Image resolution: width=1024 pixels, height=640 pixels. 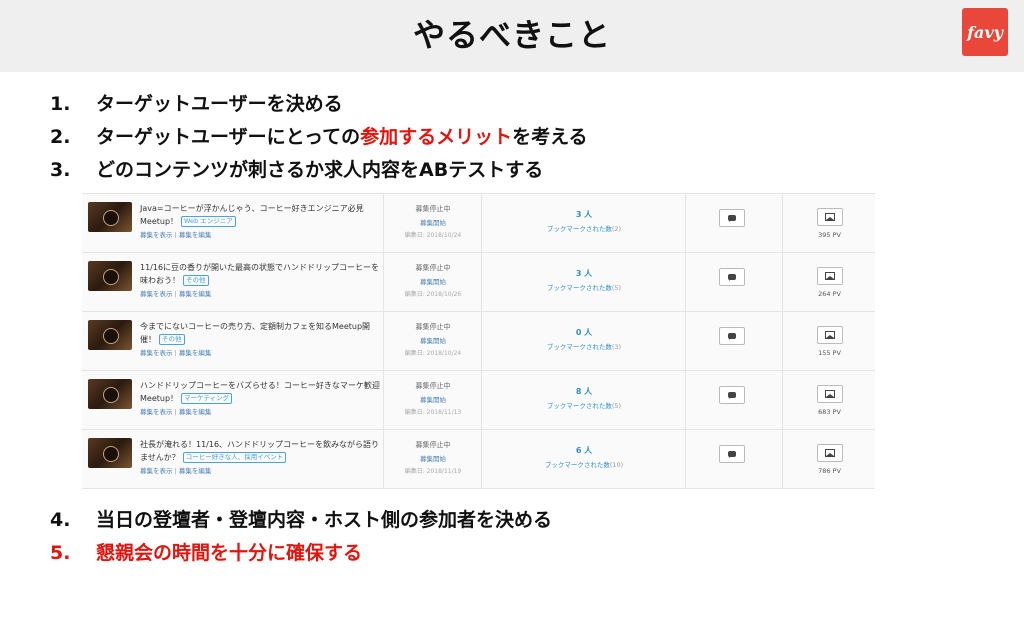 I want to click on event-title: ハンドドリップコーヒーをバズらせる！コーヒー好きなマーケ歓迎Meetup！, so click(x=260, y=392).